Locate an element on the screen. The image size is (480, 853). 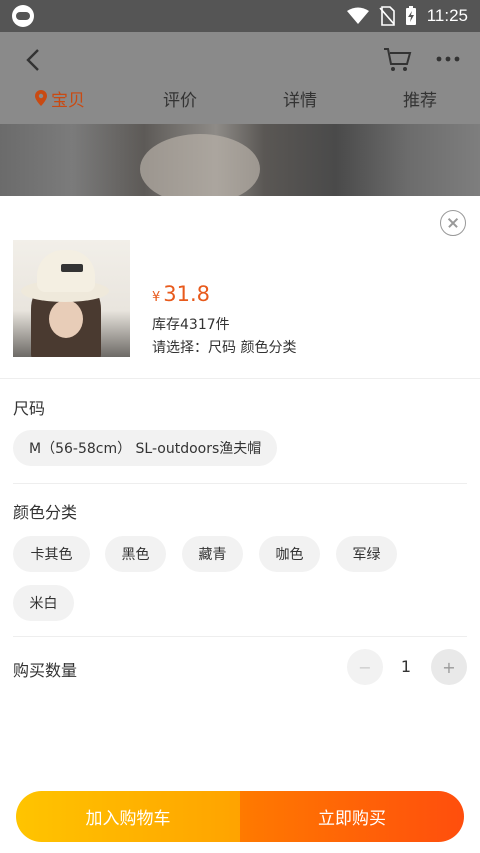
tab-label: 评价 is located at coordinates (180, 100).